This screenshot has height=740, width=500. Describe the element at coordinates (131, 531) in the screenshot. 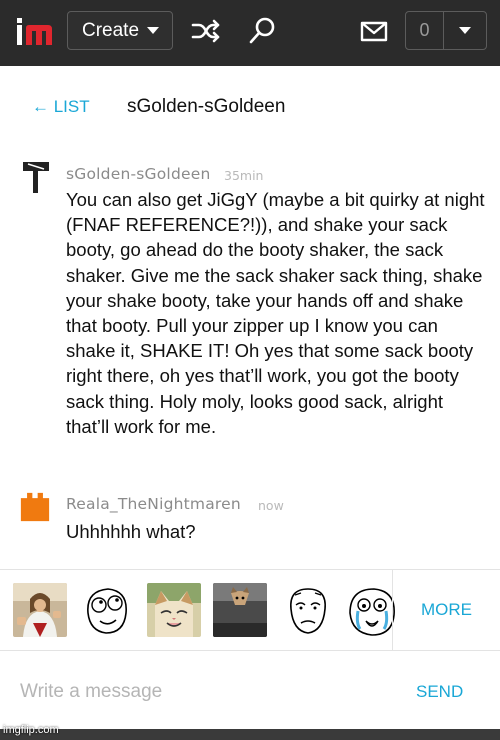

I see `message-text: Uhhhhhh what?` at that location.